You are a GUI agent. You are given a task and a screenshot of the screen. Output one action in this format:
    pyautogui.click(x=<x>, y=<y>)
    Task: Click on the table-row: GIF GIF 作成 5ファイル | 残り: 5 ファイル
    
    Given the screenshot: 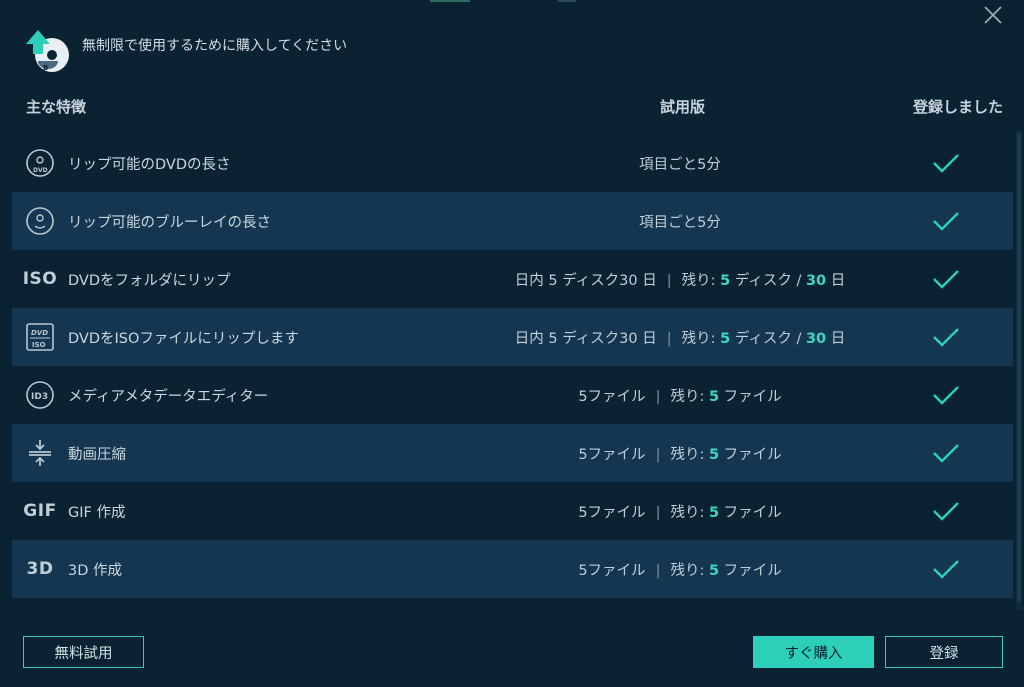 What is the action you would take?
    pyautogui.click(x=512, y=511)
    